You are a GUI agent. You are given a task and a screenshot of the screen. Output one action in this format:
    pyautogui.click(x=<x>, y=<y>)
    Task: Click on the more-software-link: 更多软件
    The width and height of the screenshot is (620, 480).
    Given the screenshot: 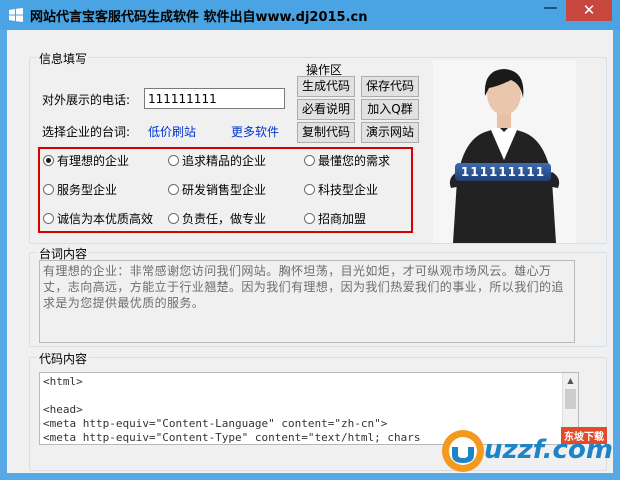 What is the action you would take?
    pyautogui.click(x=255, y=131)
    